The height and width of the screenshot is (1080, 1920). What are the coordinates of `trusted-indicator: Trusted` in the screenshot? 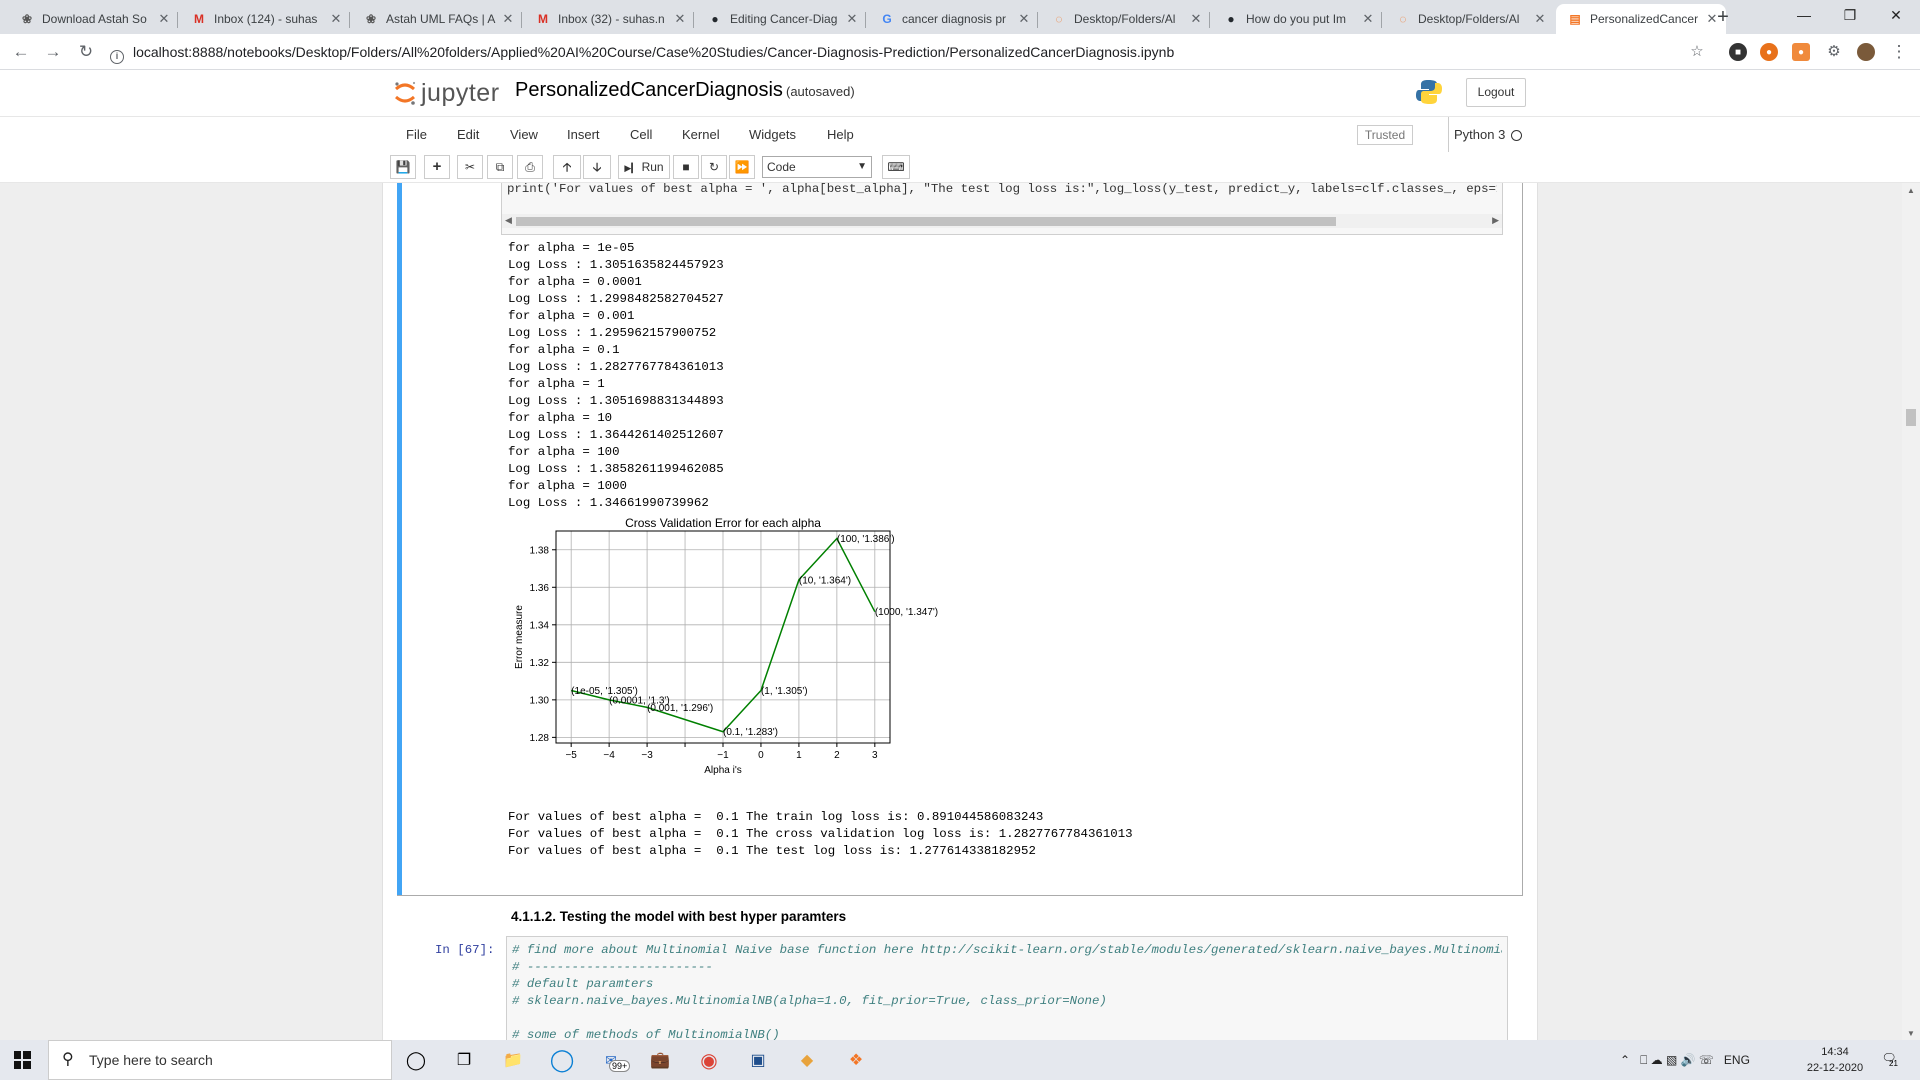 It's located at (1385, 135).